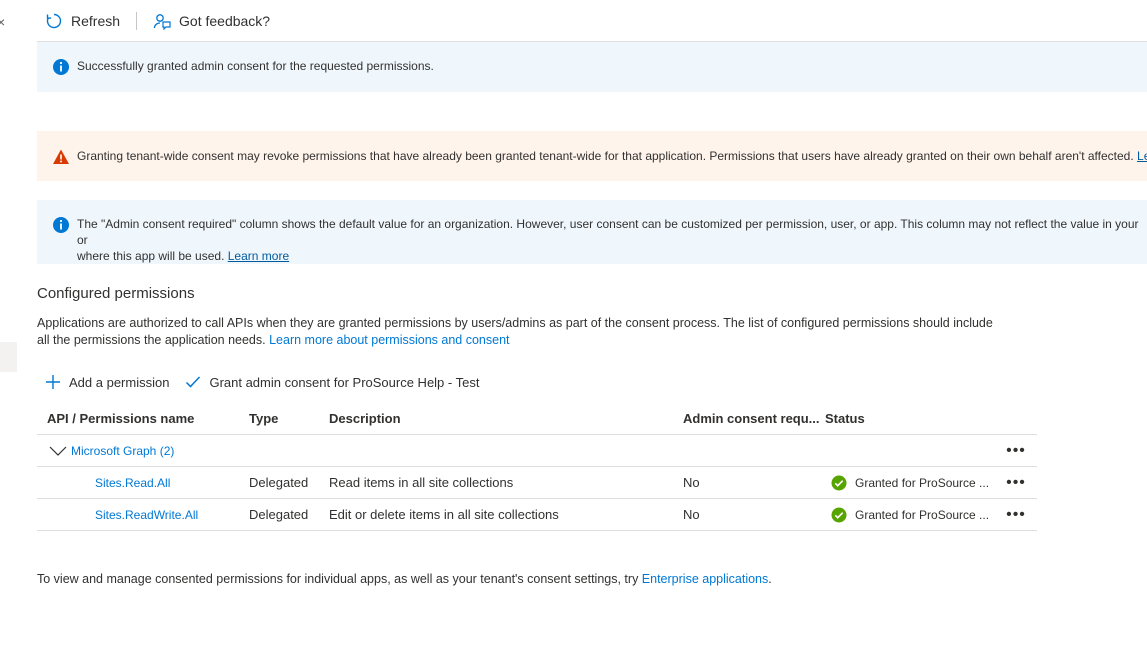 The width and height of the screenshot is (1147, 646). Describe the element at coordinates (107, 382) in the screenshot. I see `add-permission-button: Add a permission` at that location.